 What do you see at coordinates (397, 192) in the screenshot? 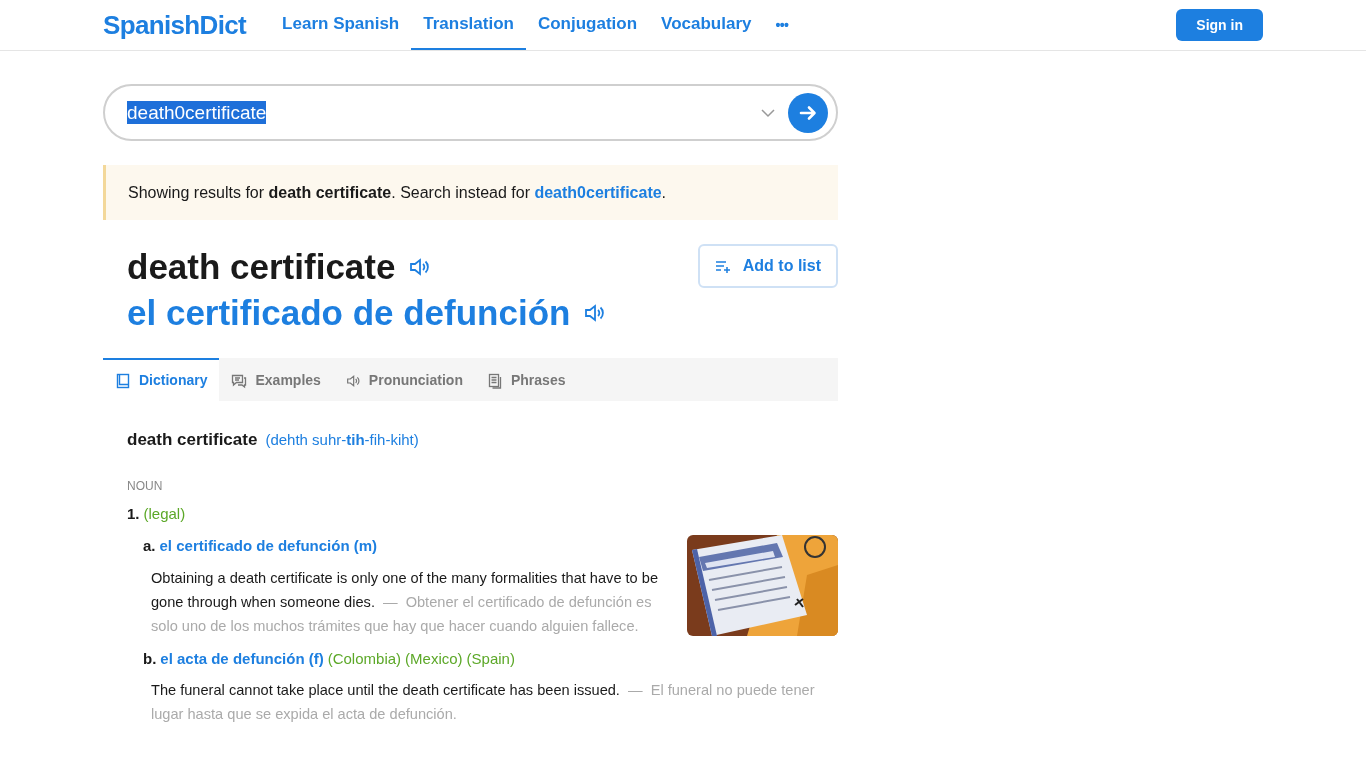
I see `notice-text: Showing results for death certificate. Search instead for death0certificate.` at bounding box center [397, 192].